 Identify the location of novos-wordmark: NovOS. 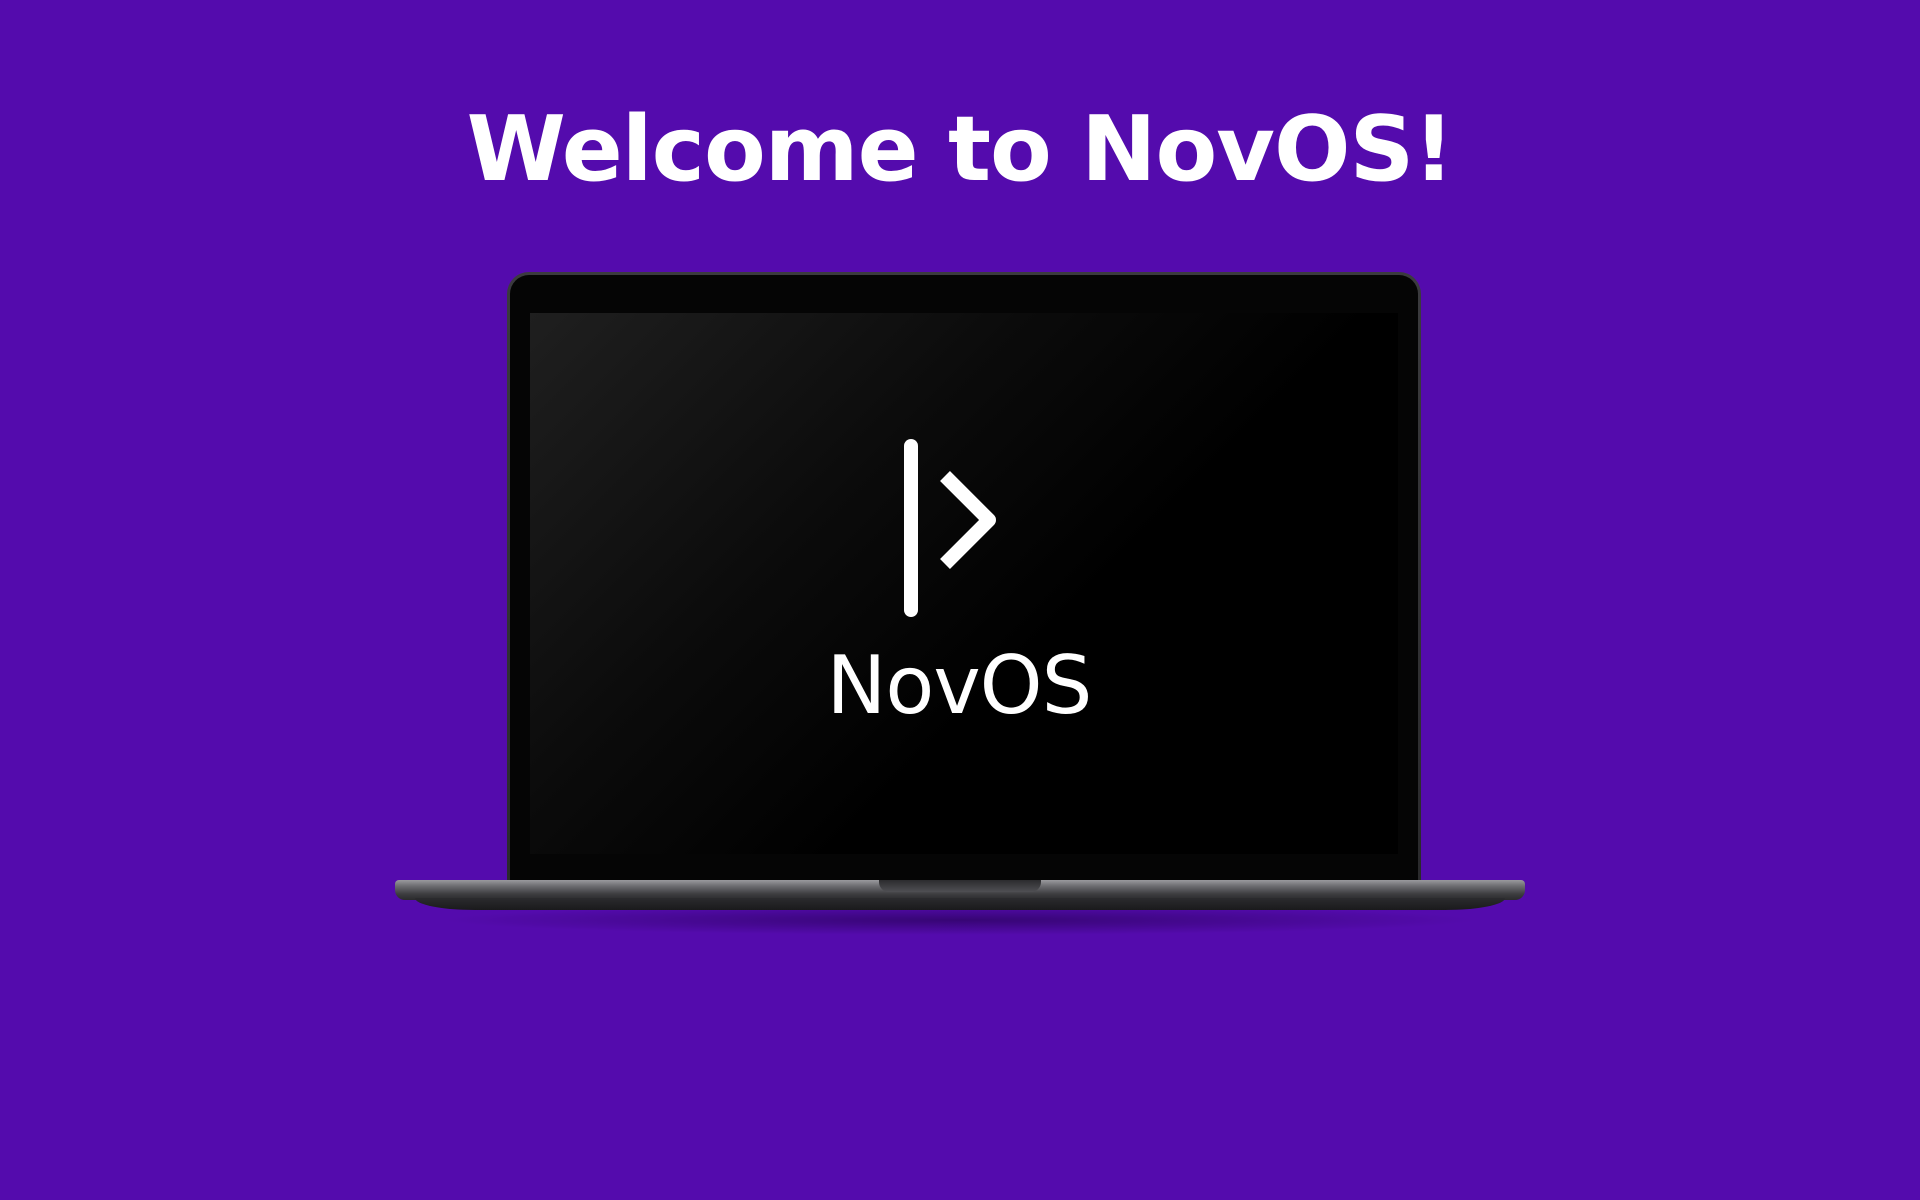
(959, 685).